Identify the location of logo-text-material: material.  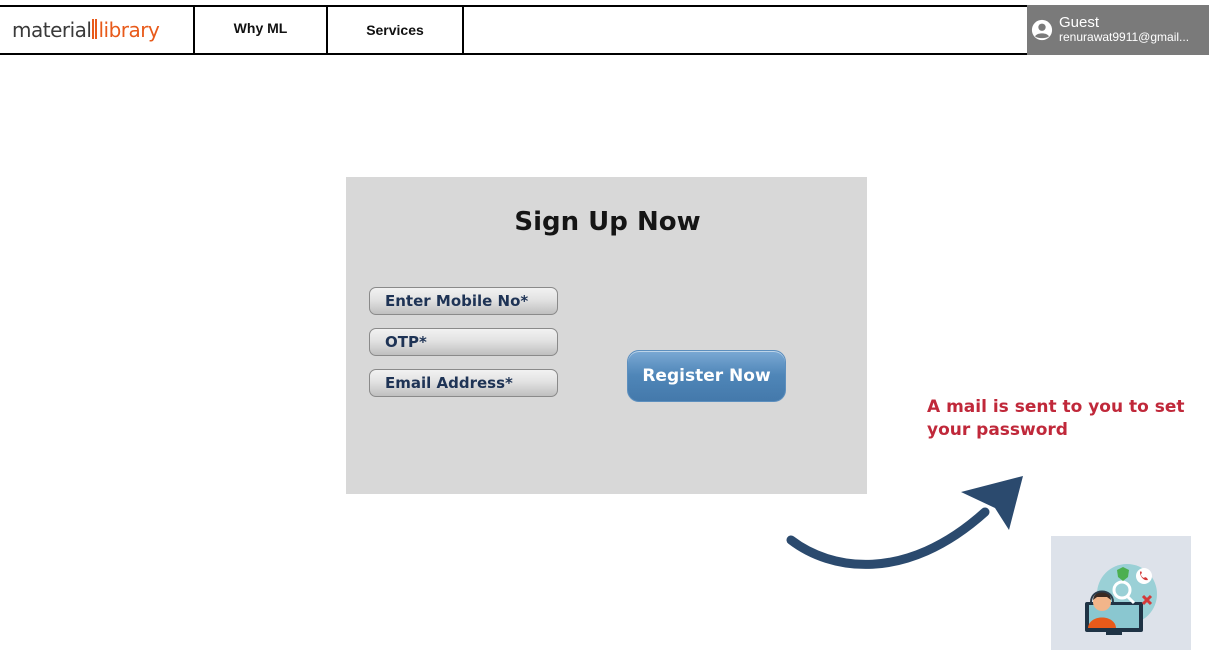
(52, 30).